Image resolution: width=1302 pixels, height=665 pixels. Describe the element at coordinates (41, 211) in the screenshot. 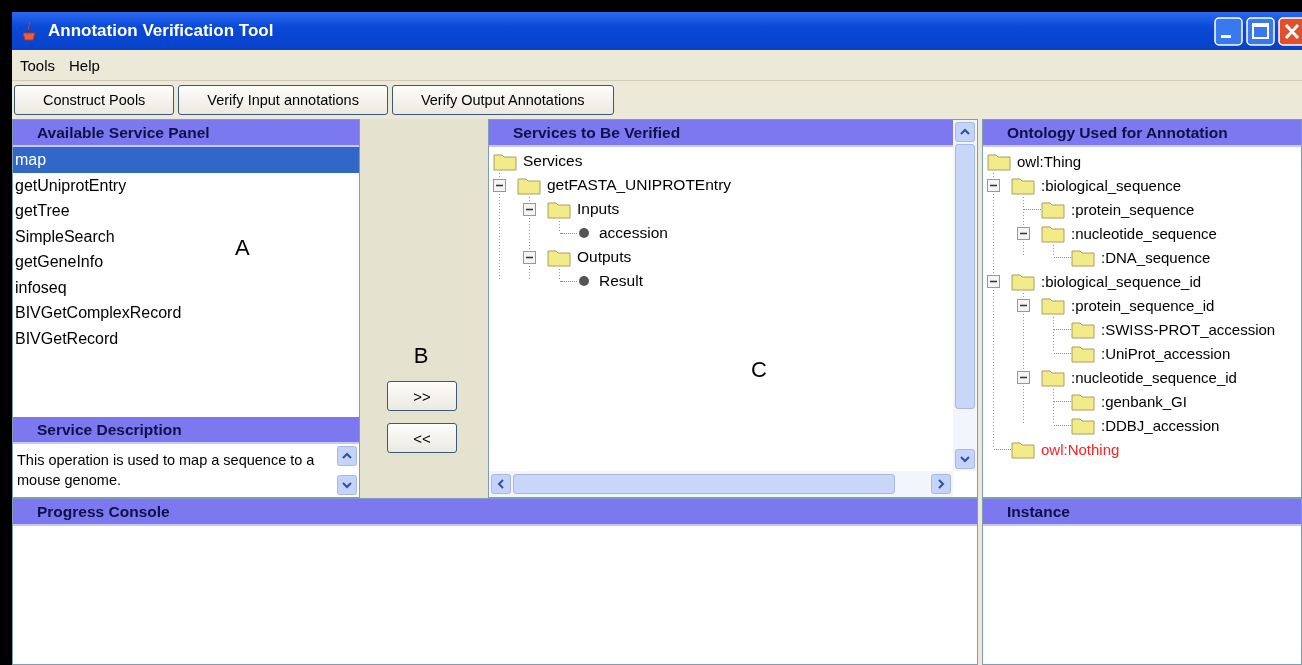

I see `list-item: getTree` at that location.